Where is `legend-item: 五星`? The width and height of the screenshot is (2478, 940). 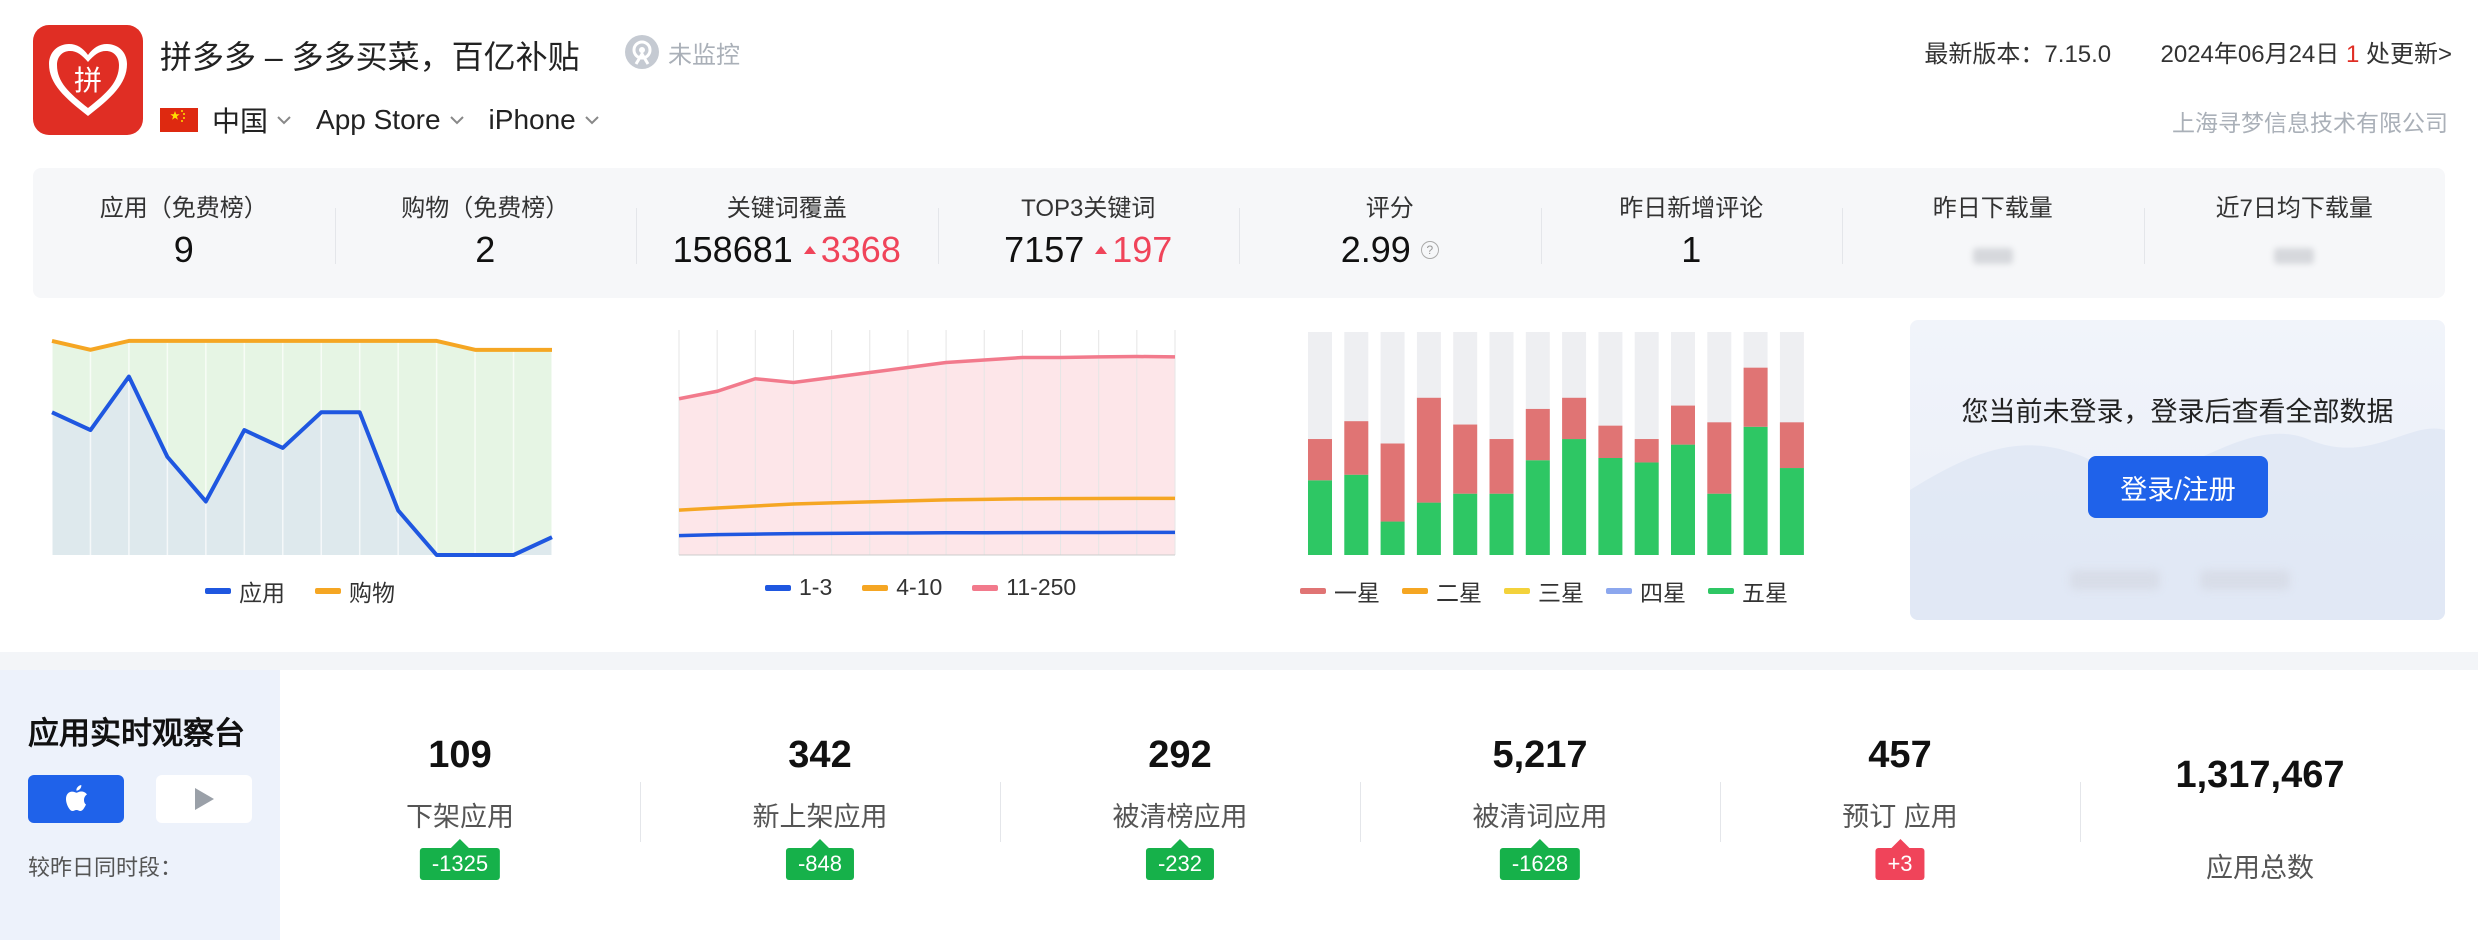 legend-item: 五星 is located at coordinates (1748, 591).